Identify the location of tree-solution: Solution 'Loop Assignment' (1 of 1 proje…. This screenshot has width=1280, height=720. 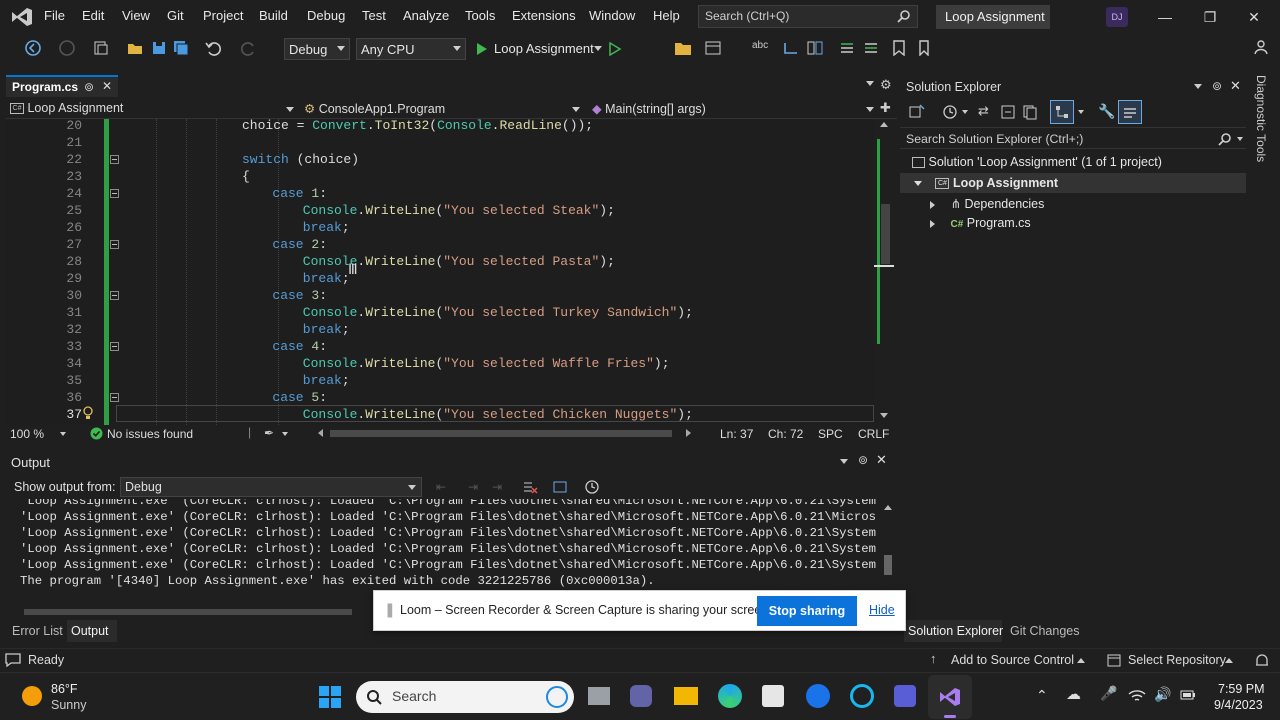
(1037, 162).